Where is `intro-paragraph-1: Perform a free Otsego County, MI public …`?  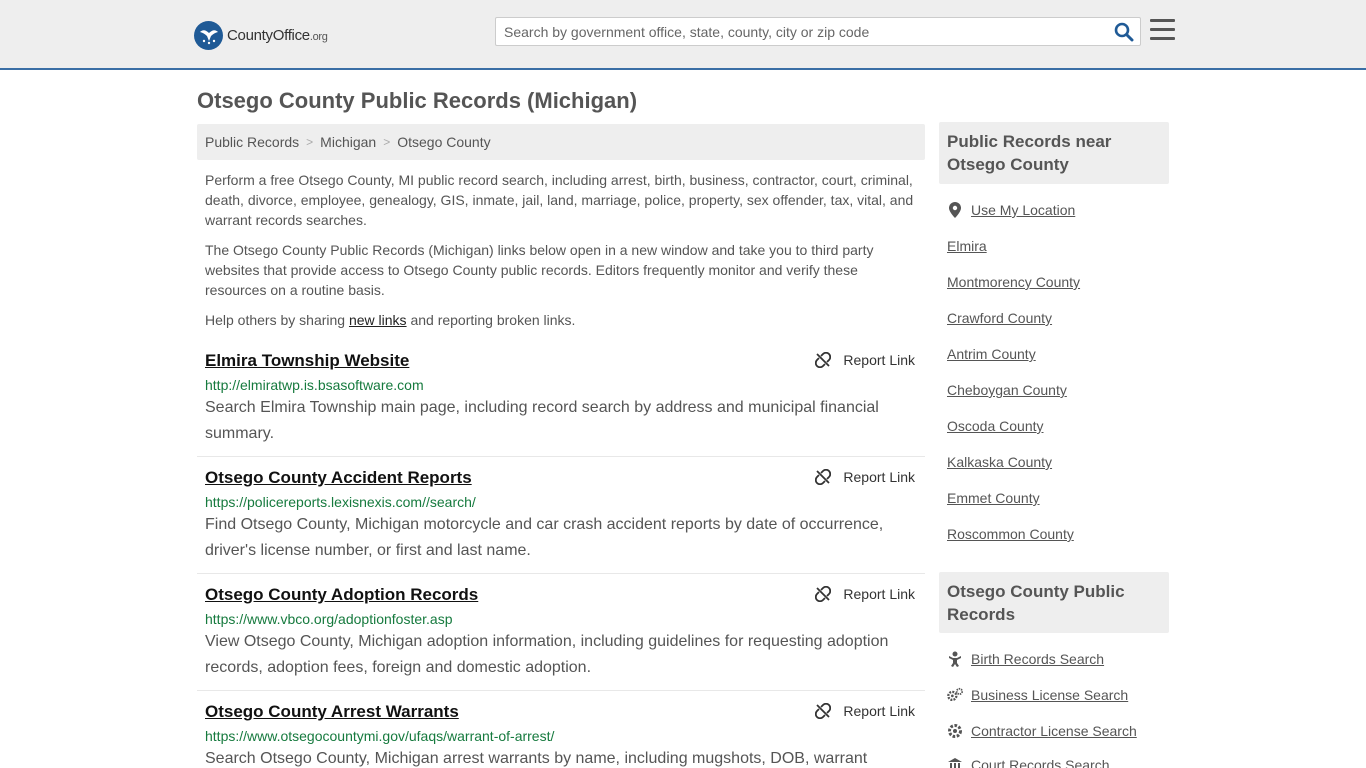
intro-paragraph-1: Perform a free Otsego County, MI public … is located at coordinates (559, 200).